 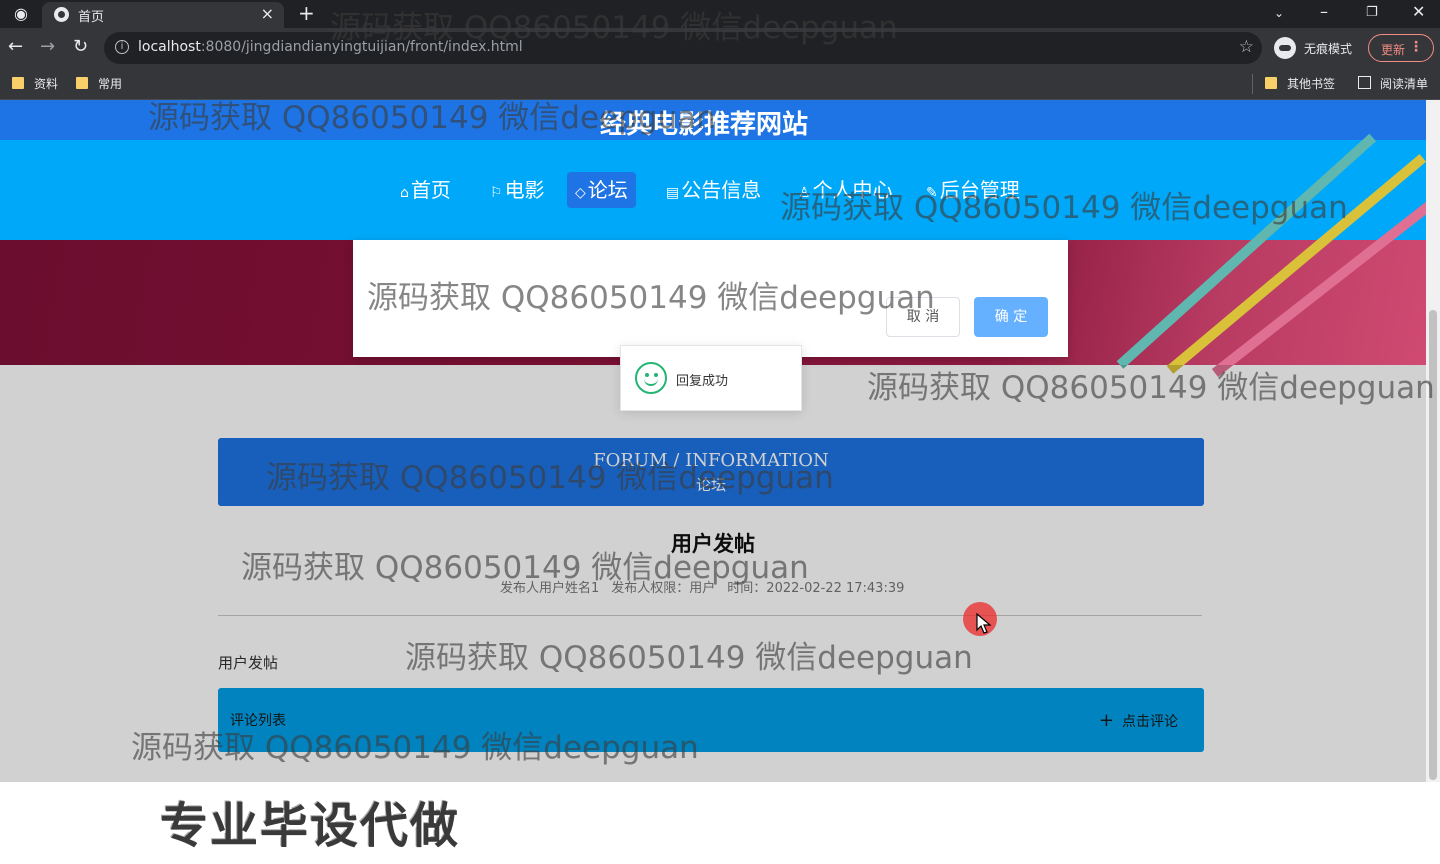 What do you see at coordinates (80, 47) in the screenshot?
I see `reload-icon: ↻` at bounding box center [80, 47].